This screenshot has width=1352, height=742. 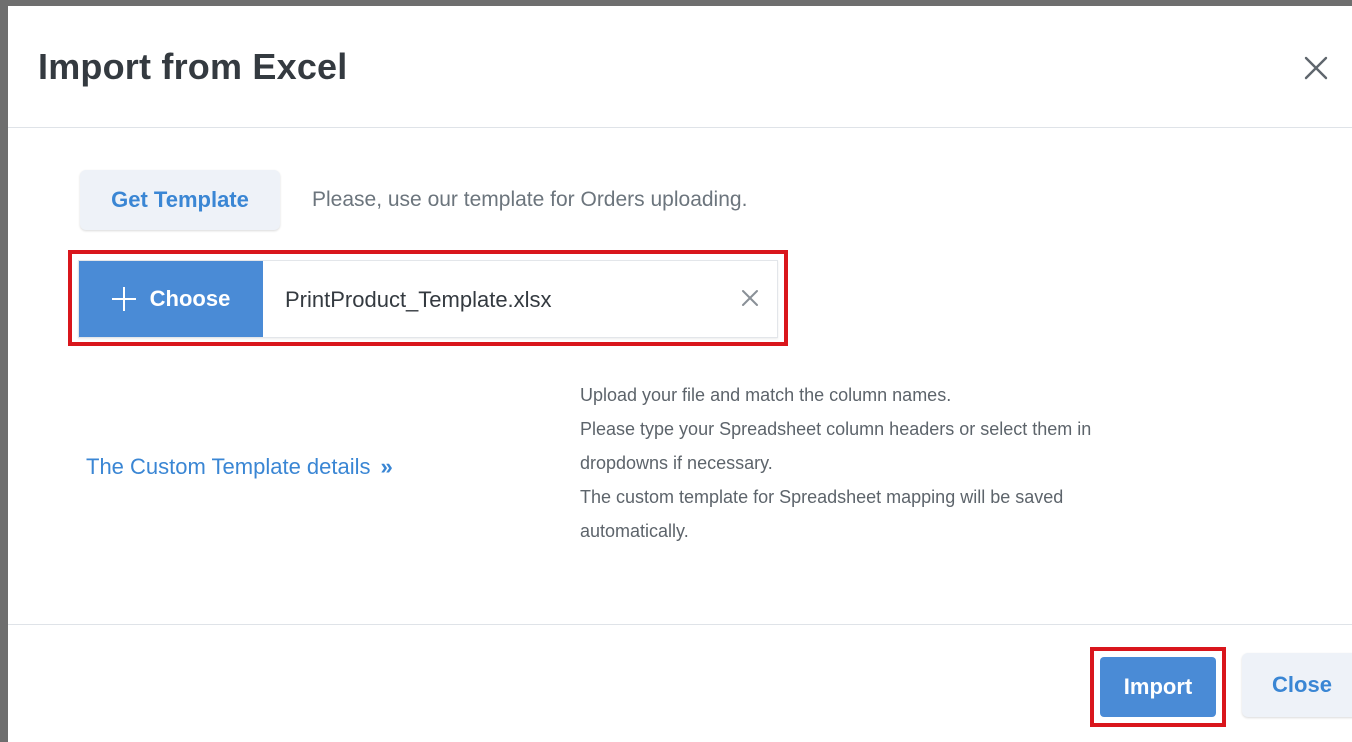 I want to click on dialog-title: Import from Excel, so click(x=193, y=66).